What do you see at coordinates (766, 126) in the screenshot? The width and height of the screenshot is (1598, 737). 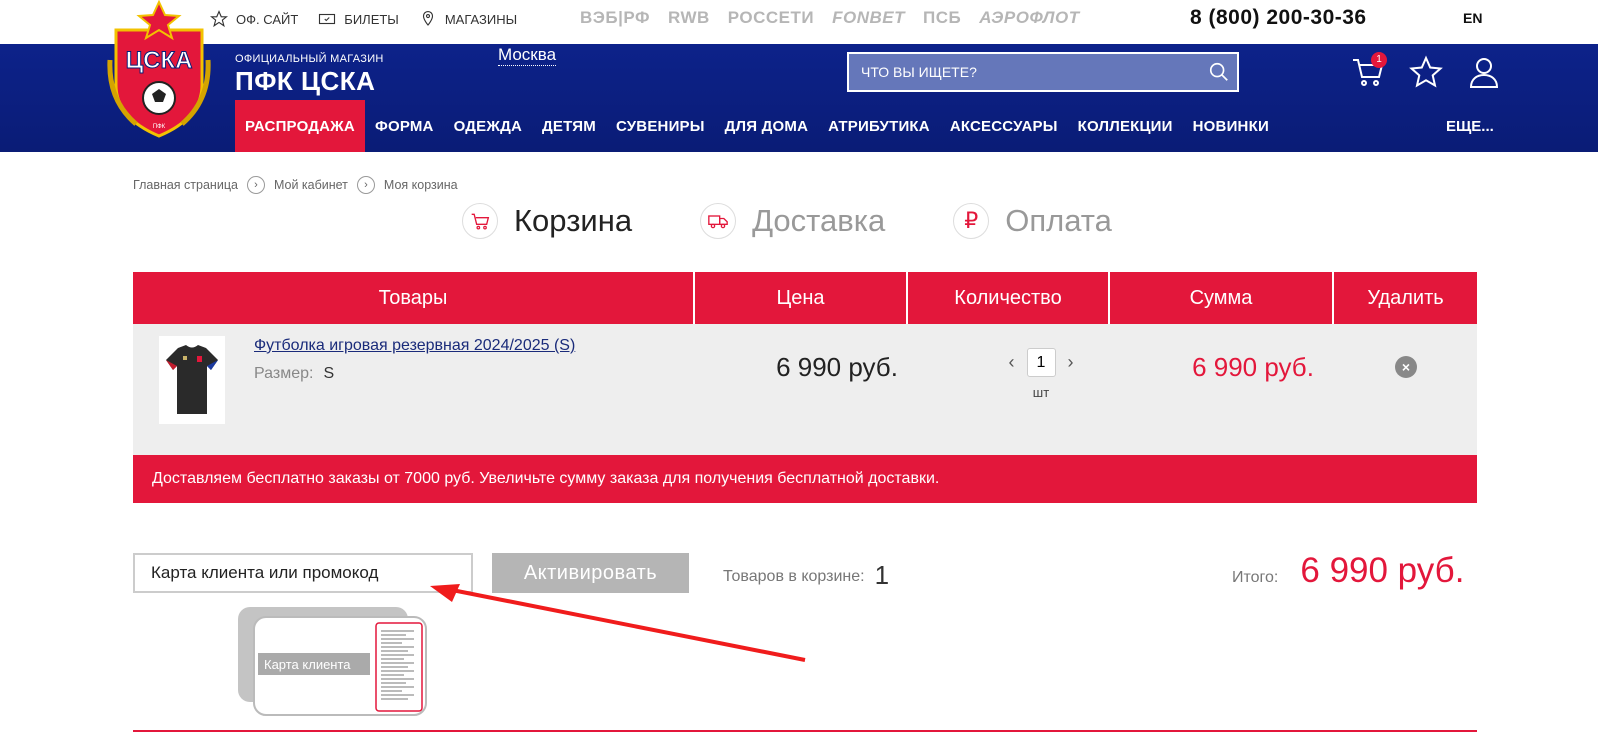 I see `nav-item-home: ДЛЯ ДОМА` at bounding box center [766, 126].